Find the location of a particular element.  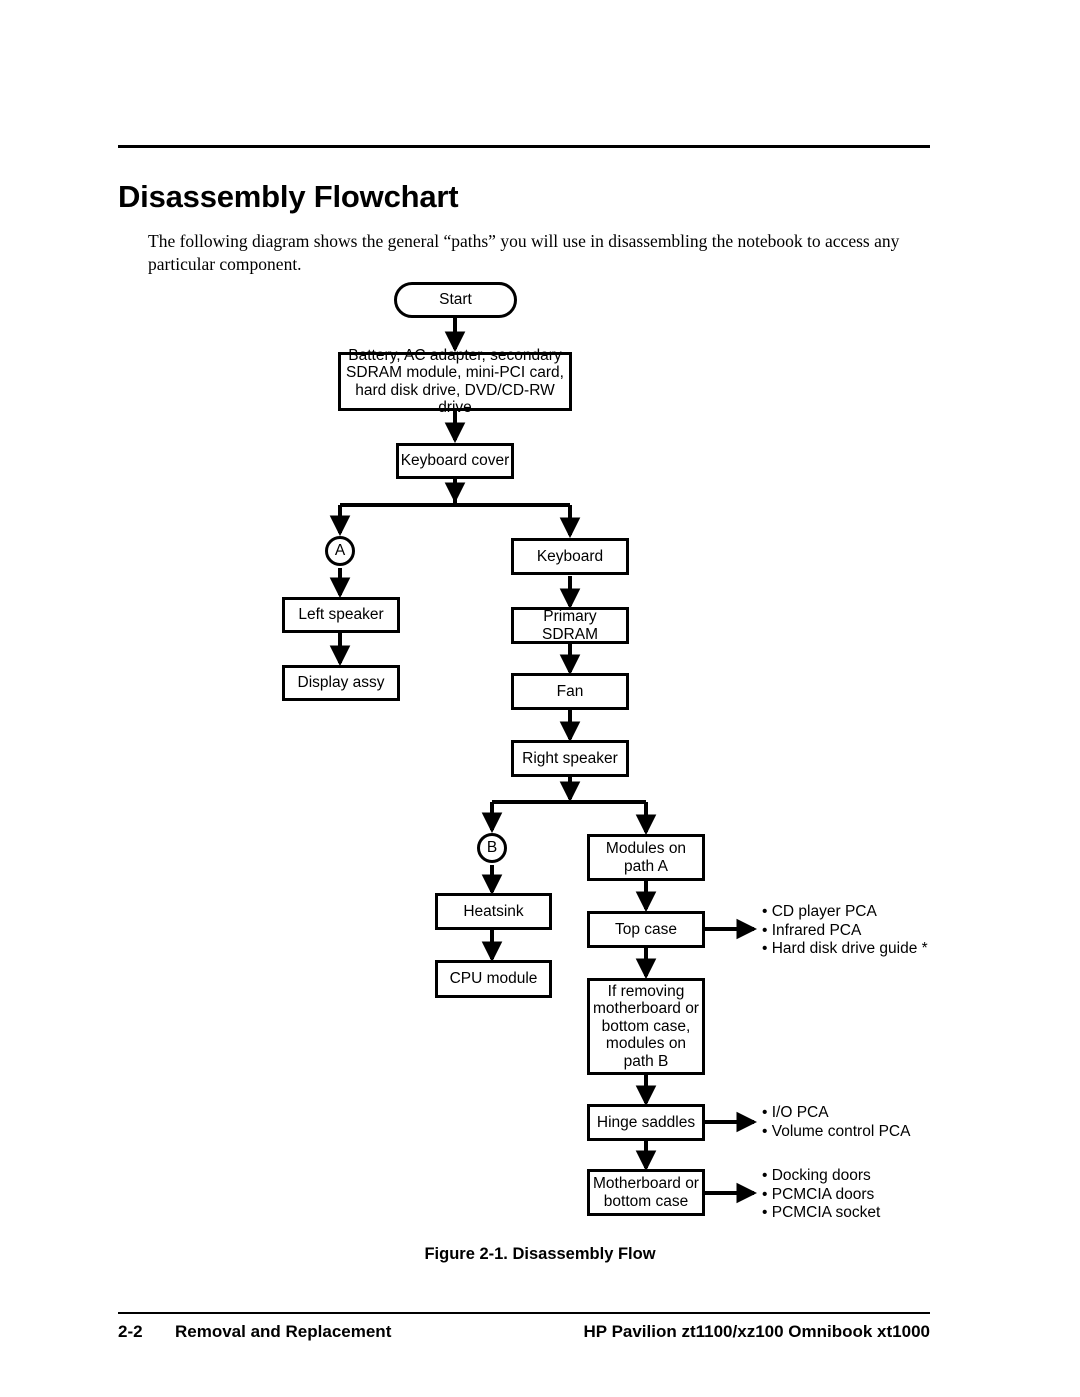

annotation-hinge-saddles-parts: • I/O PCA • Volume control PCA is located at coordinates (836, 1122).